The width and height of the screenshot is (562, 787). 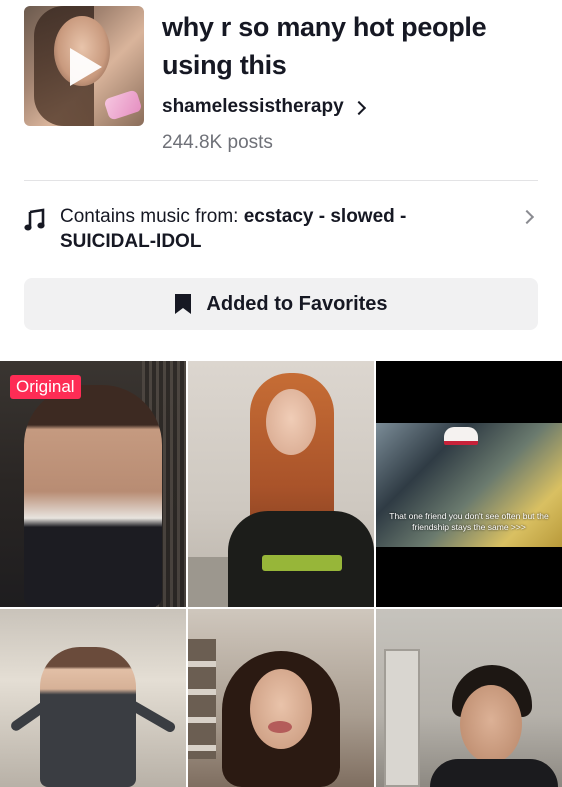 I want to click on play-icon, so click(x=86, y=67).